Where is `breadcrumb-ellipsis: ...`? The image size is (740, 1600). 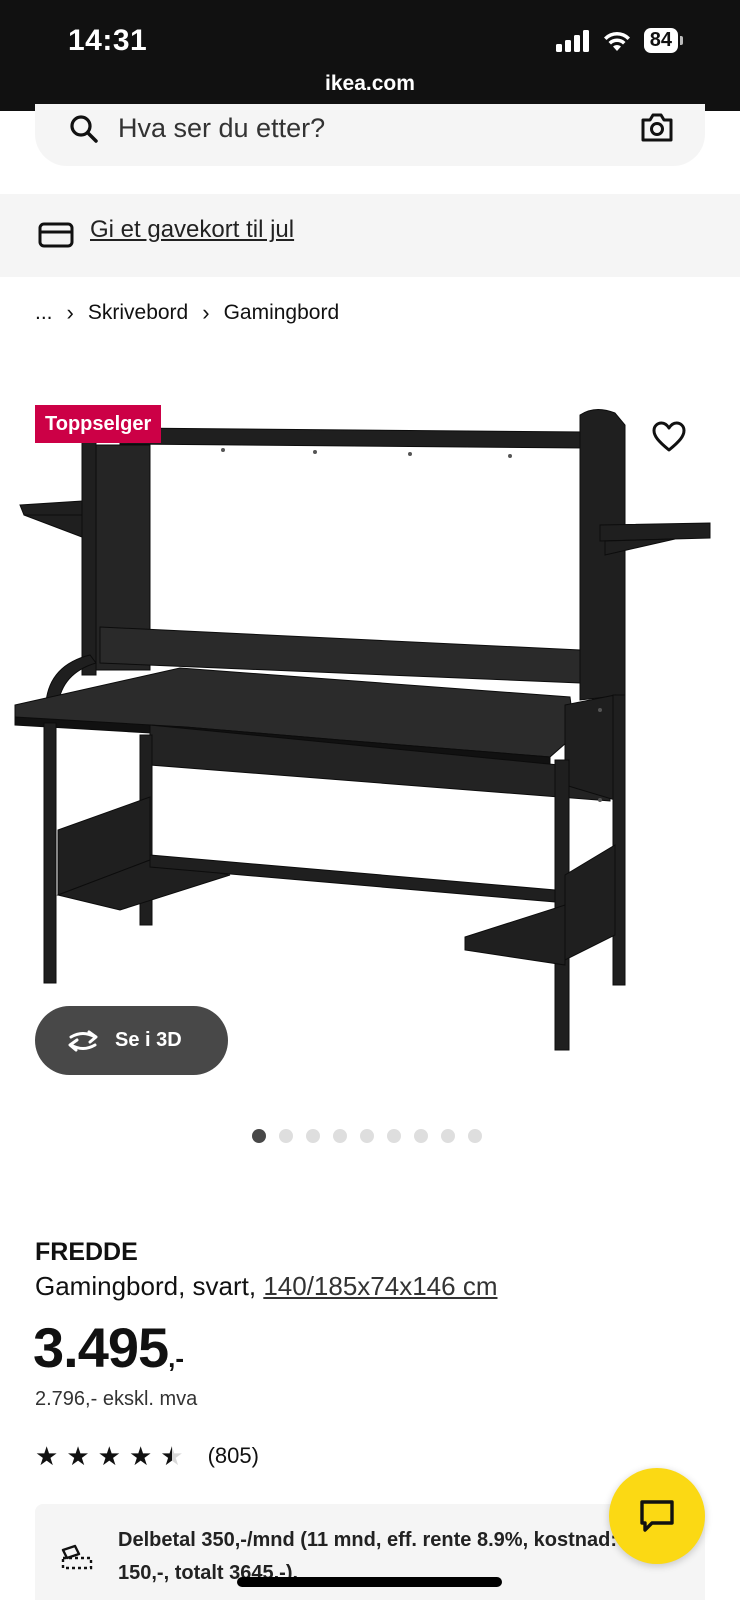
breadcrumb-ellipsis: ... is located at coordinates (44, 313).